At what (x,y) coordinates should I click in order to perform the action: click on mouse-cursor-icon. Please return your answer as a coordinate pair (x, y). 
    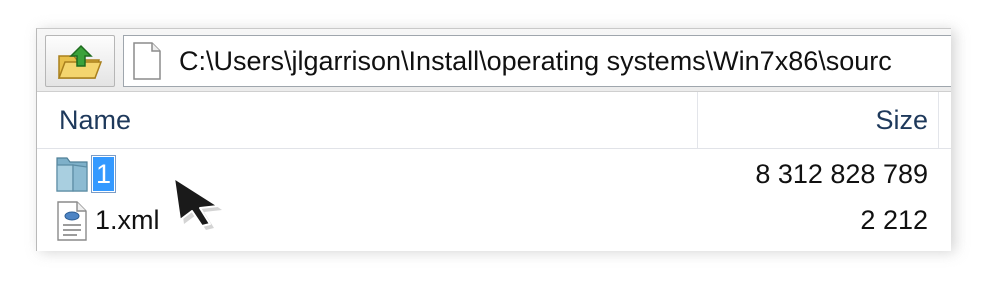
    Looking at the image, I should click on (197, 203).